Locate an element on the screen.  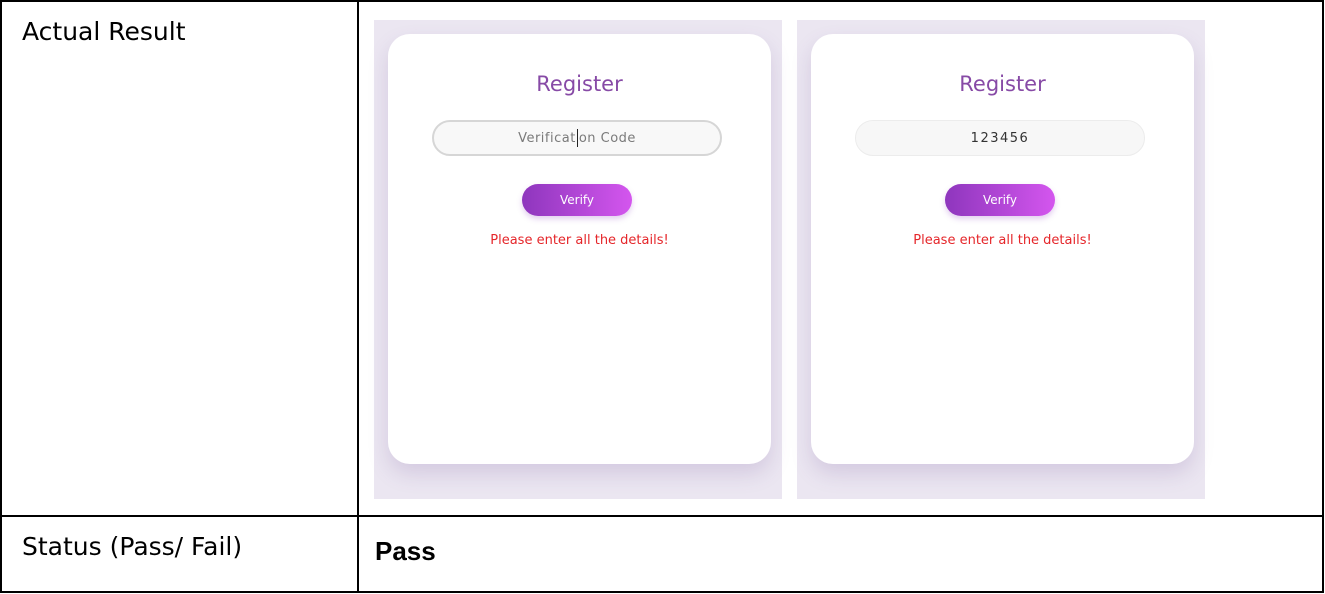
input-placeholder-part-2: on Code is located at coordinates (607, 138).